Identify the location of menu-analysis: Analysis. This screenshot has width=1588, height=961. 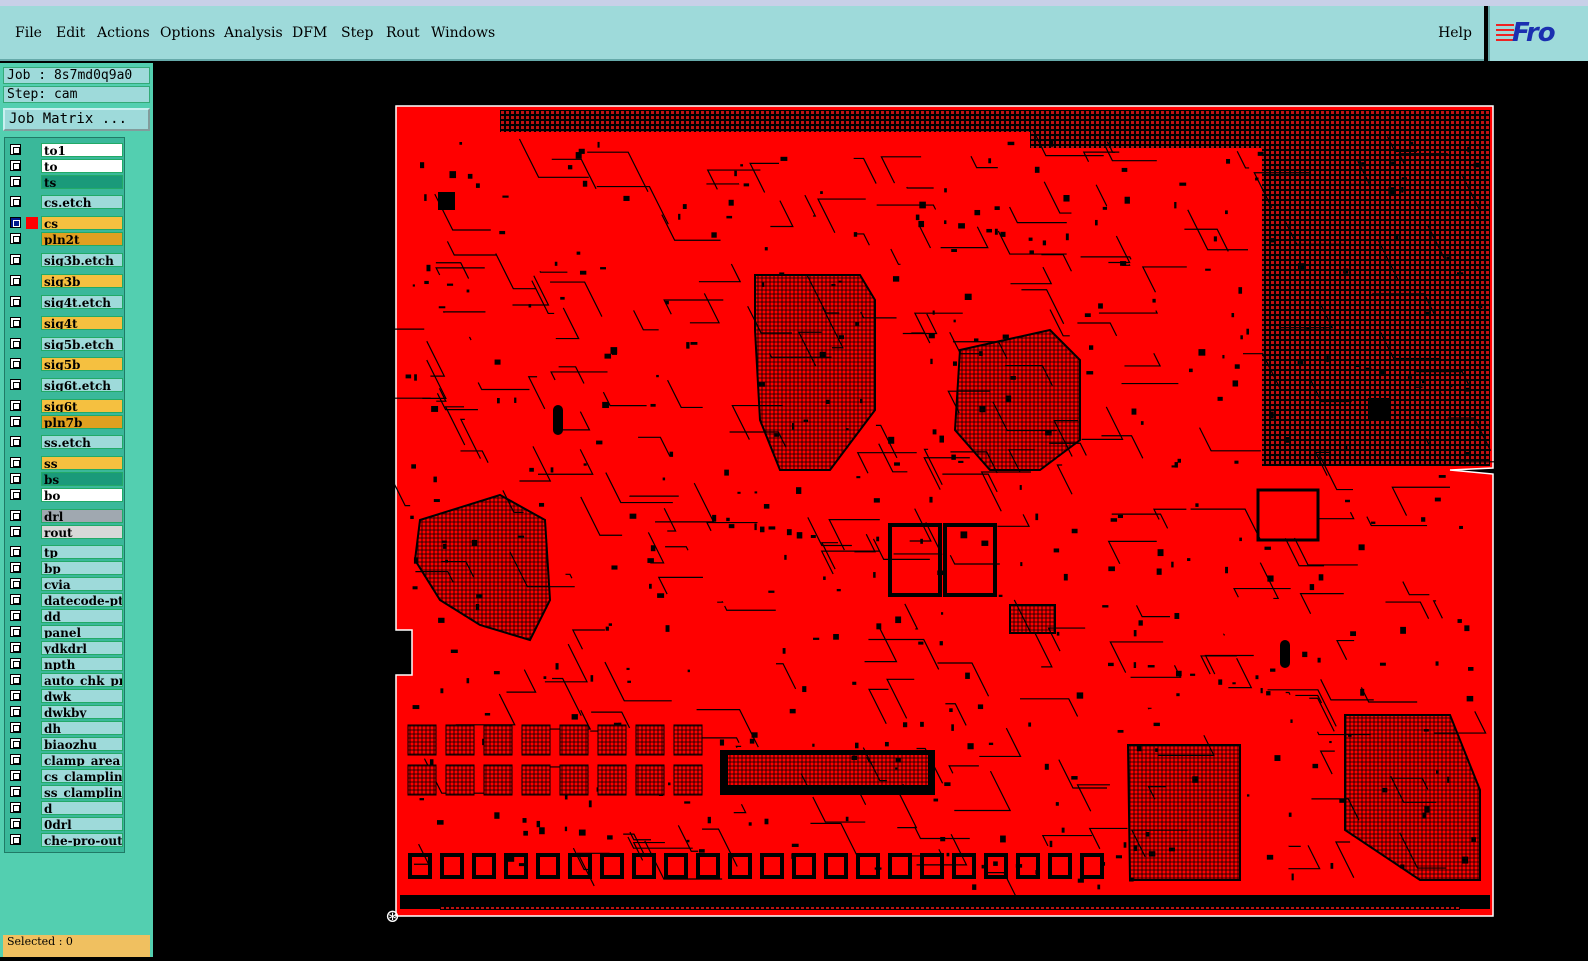
(253, 33).